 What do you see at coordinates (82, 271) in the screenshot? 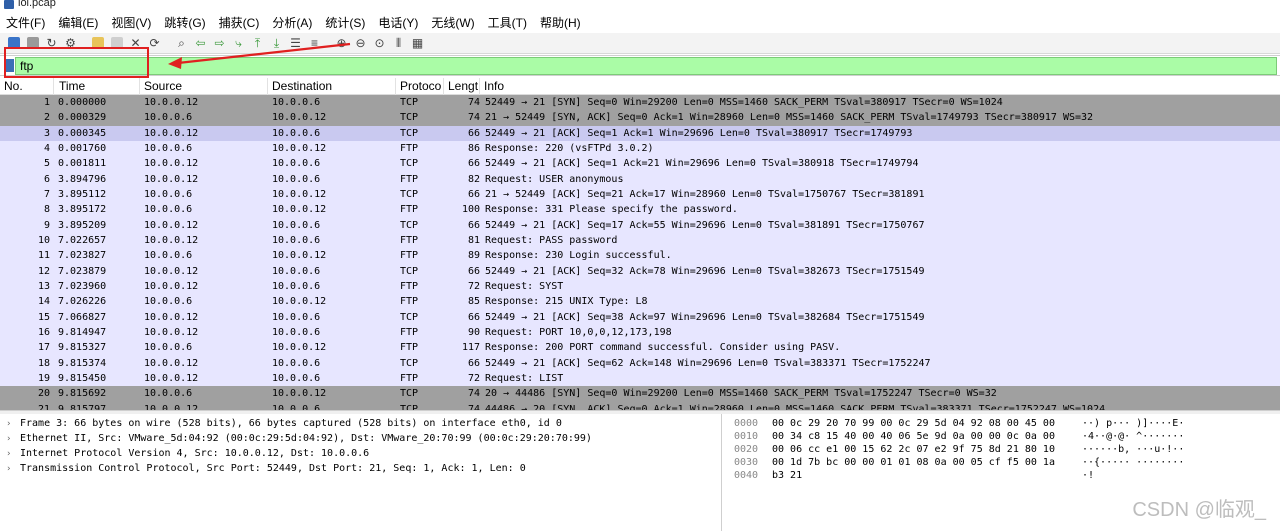
I see `packet-time: 7.023879` at bounding box center [82, 271].